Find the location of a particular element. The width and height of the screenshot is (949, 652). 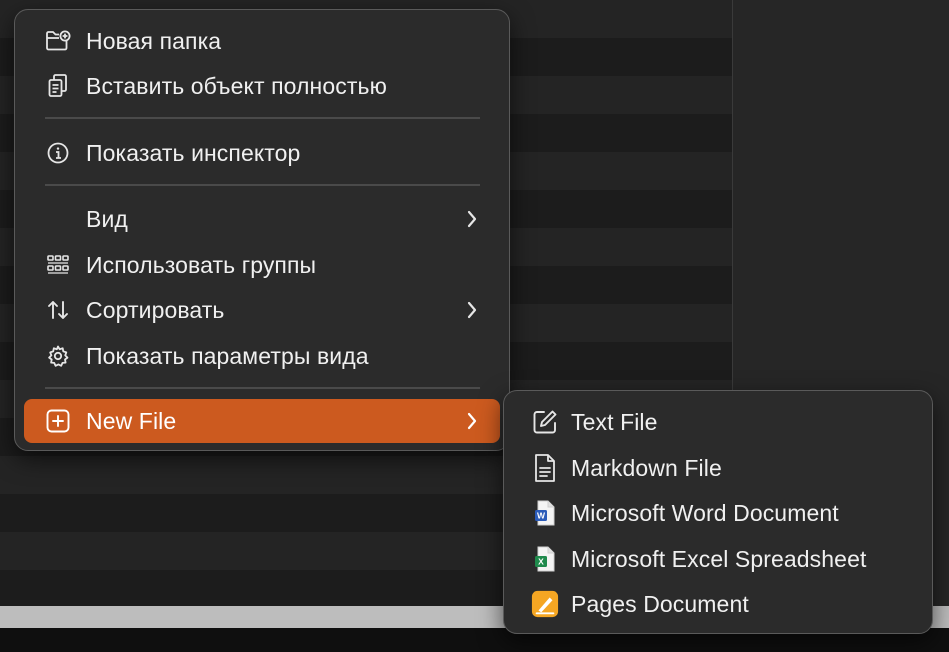

menu-item-view: Вид is located at coordinates (262, 219).